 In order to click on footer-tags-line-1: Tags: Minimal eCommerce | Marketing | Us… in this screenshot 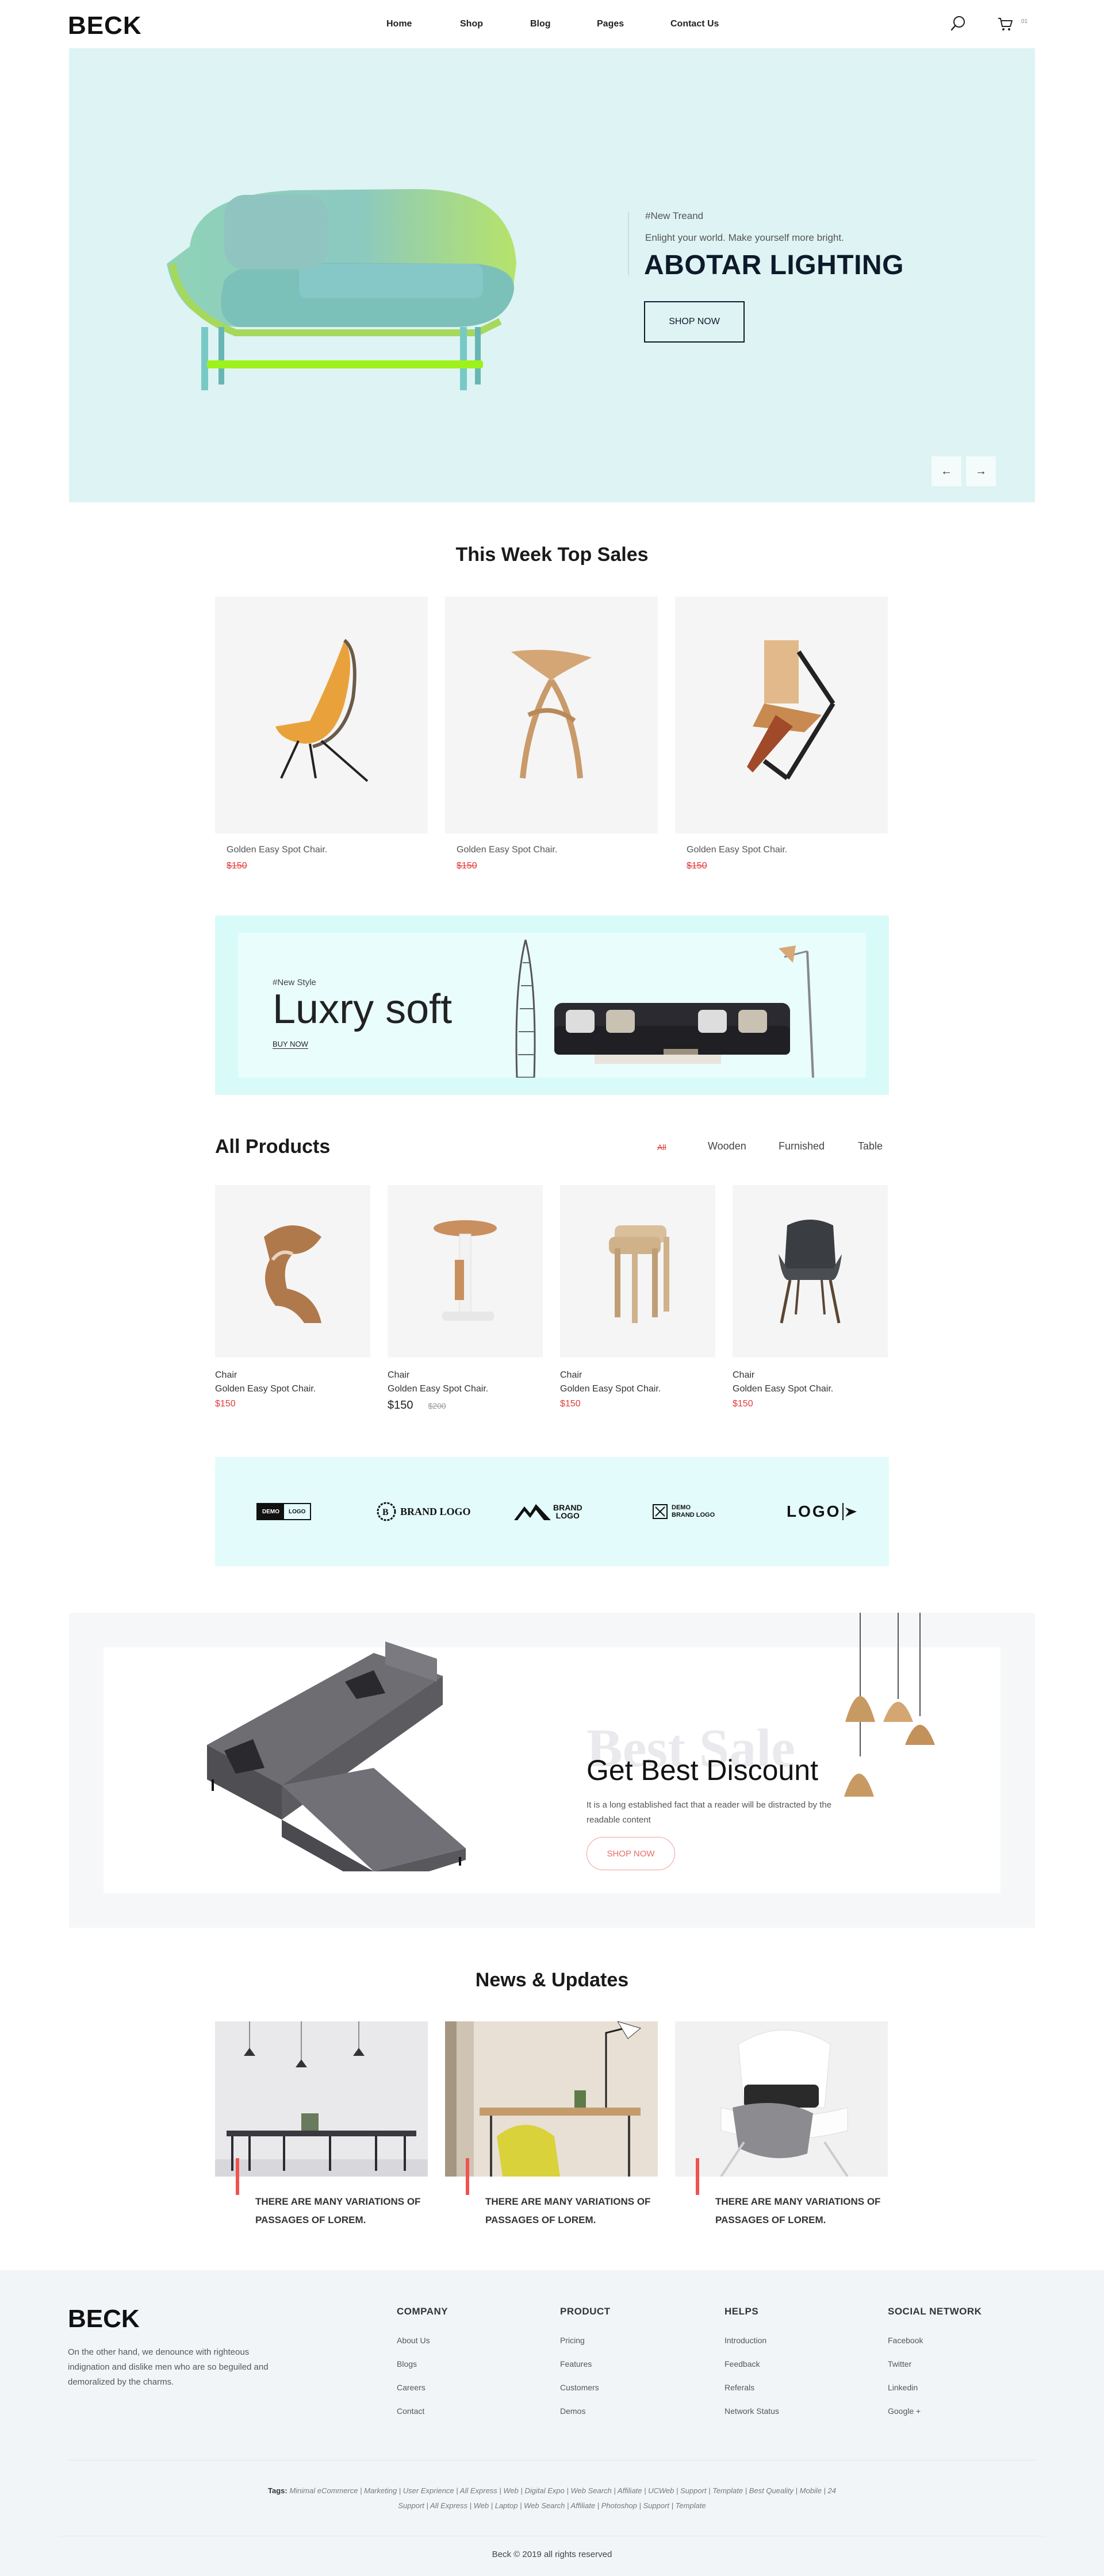, I will do `click(552, 2490)`.